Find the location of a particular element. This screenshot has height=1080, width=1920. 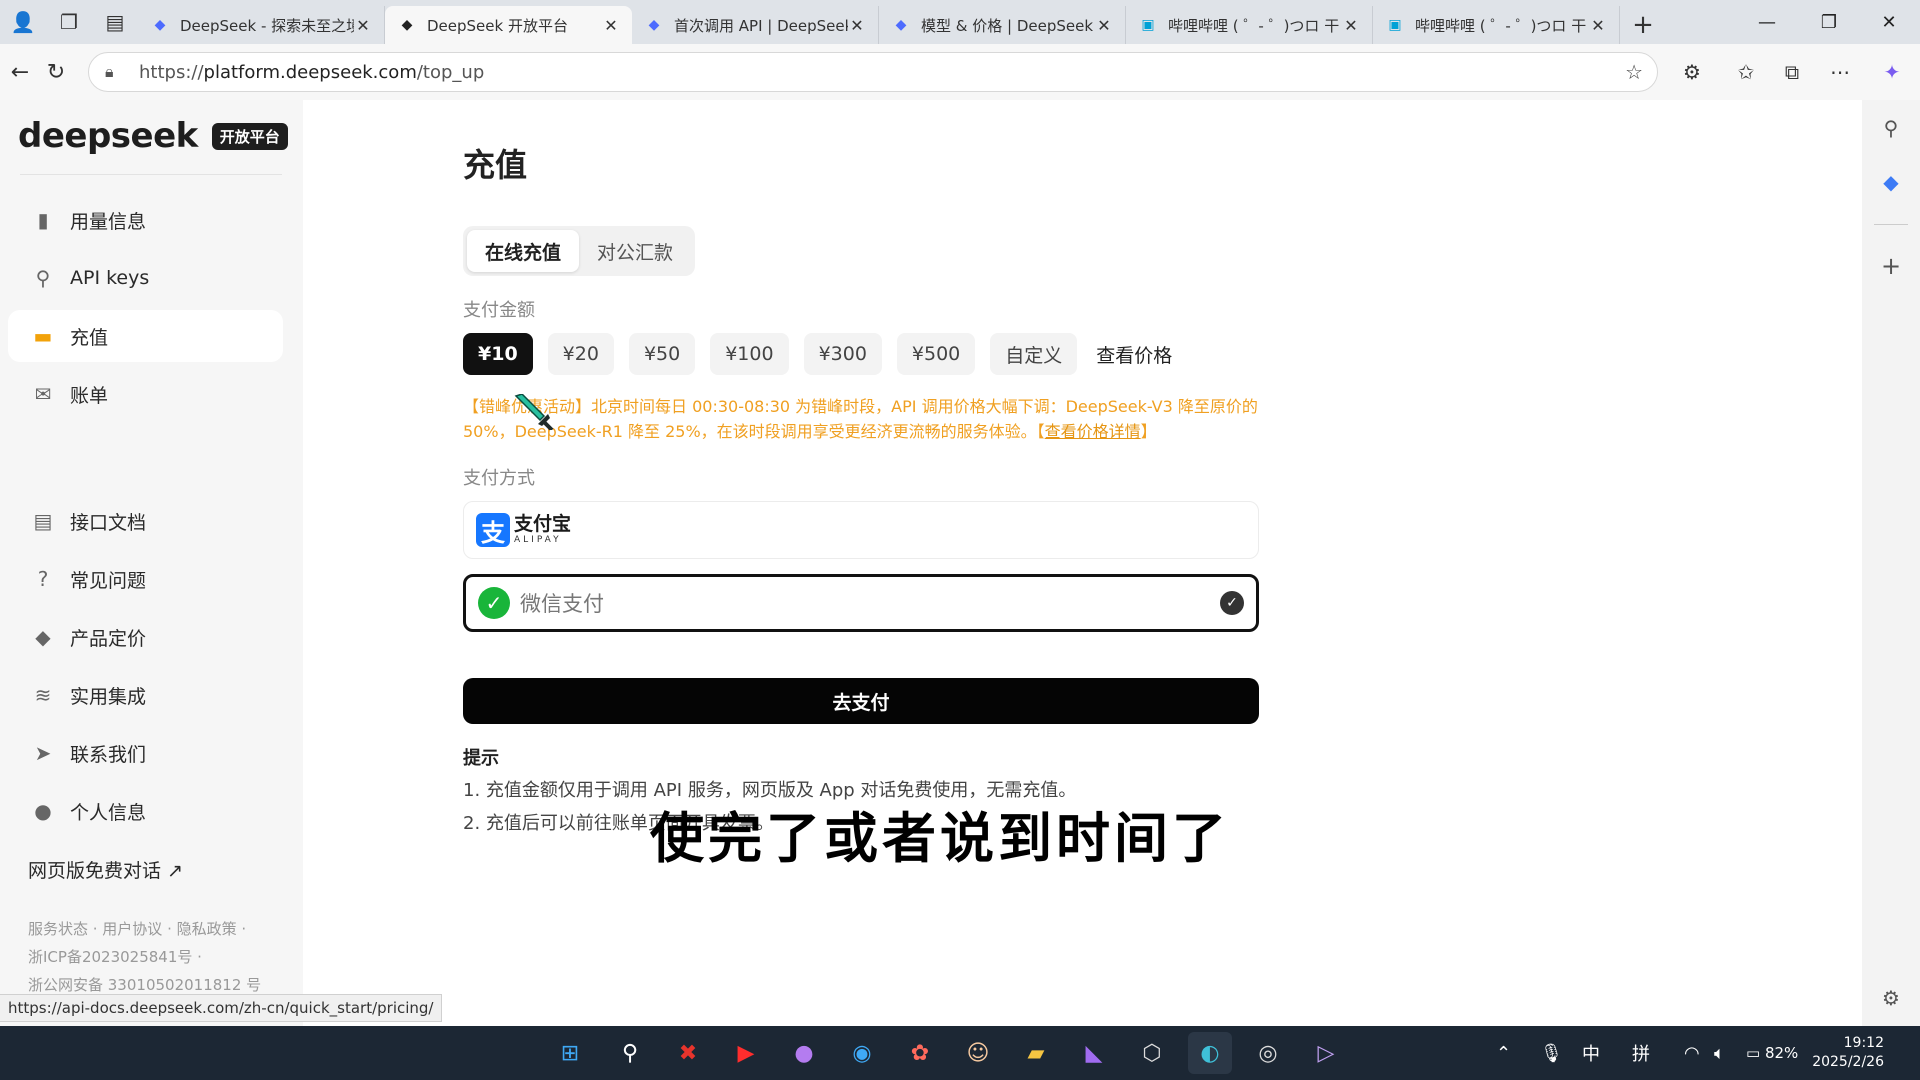

unity-icon: ⬡ is located at coordinates (1152, 1053).